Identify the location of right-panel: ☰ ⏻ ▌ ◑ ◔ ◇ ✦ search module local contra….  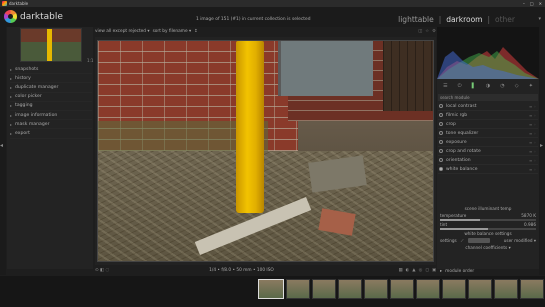
(488, 148).